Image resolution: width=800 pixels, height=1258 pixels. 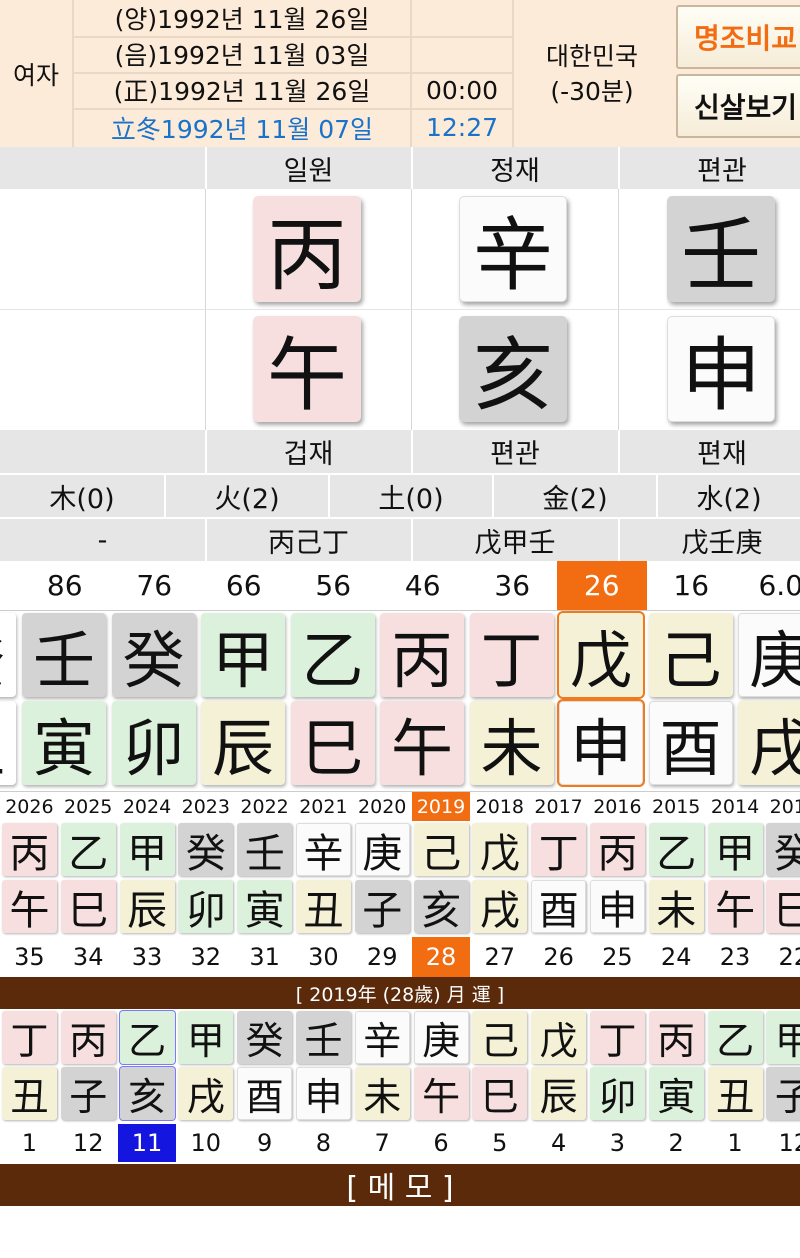 What do you see at coordinates (441, 907) in the screenshot?
I see `year-branch: 亥` at bounding box center [441, 907].